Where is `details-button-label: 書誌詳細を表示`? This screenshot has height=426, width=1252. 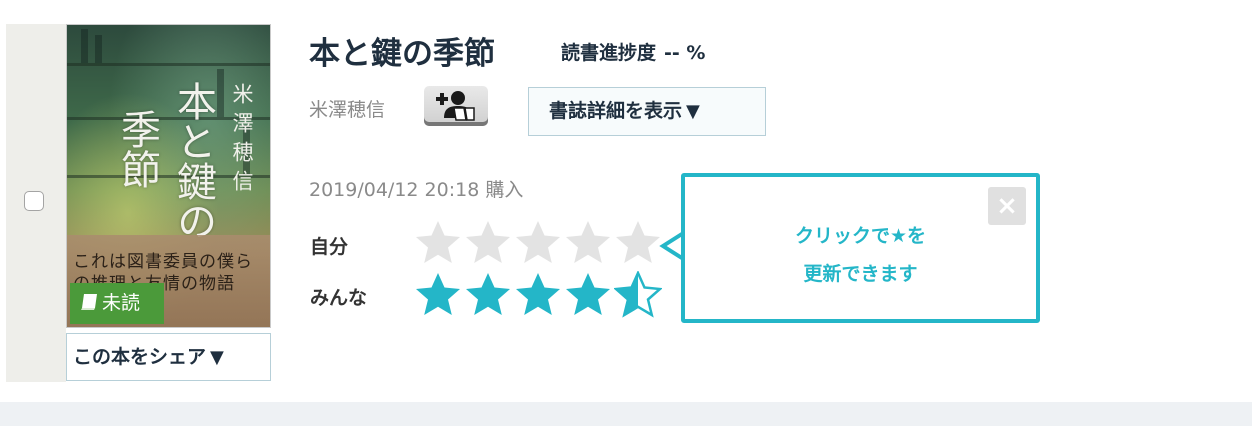 details-button-label: 書誌詳細を表示 is located at coordinates (616, 111).